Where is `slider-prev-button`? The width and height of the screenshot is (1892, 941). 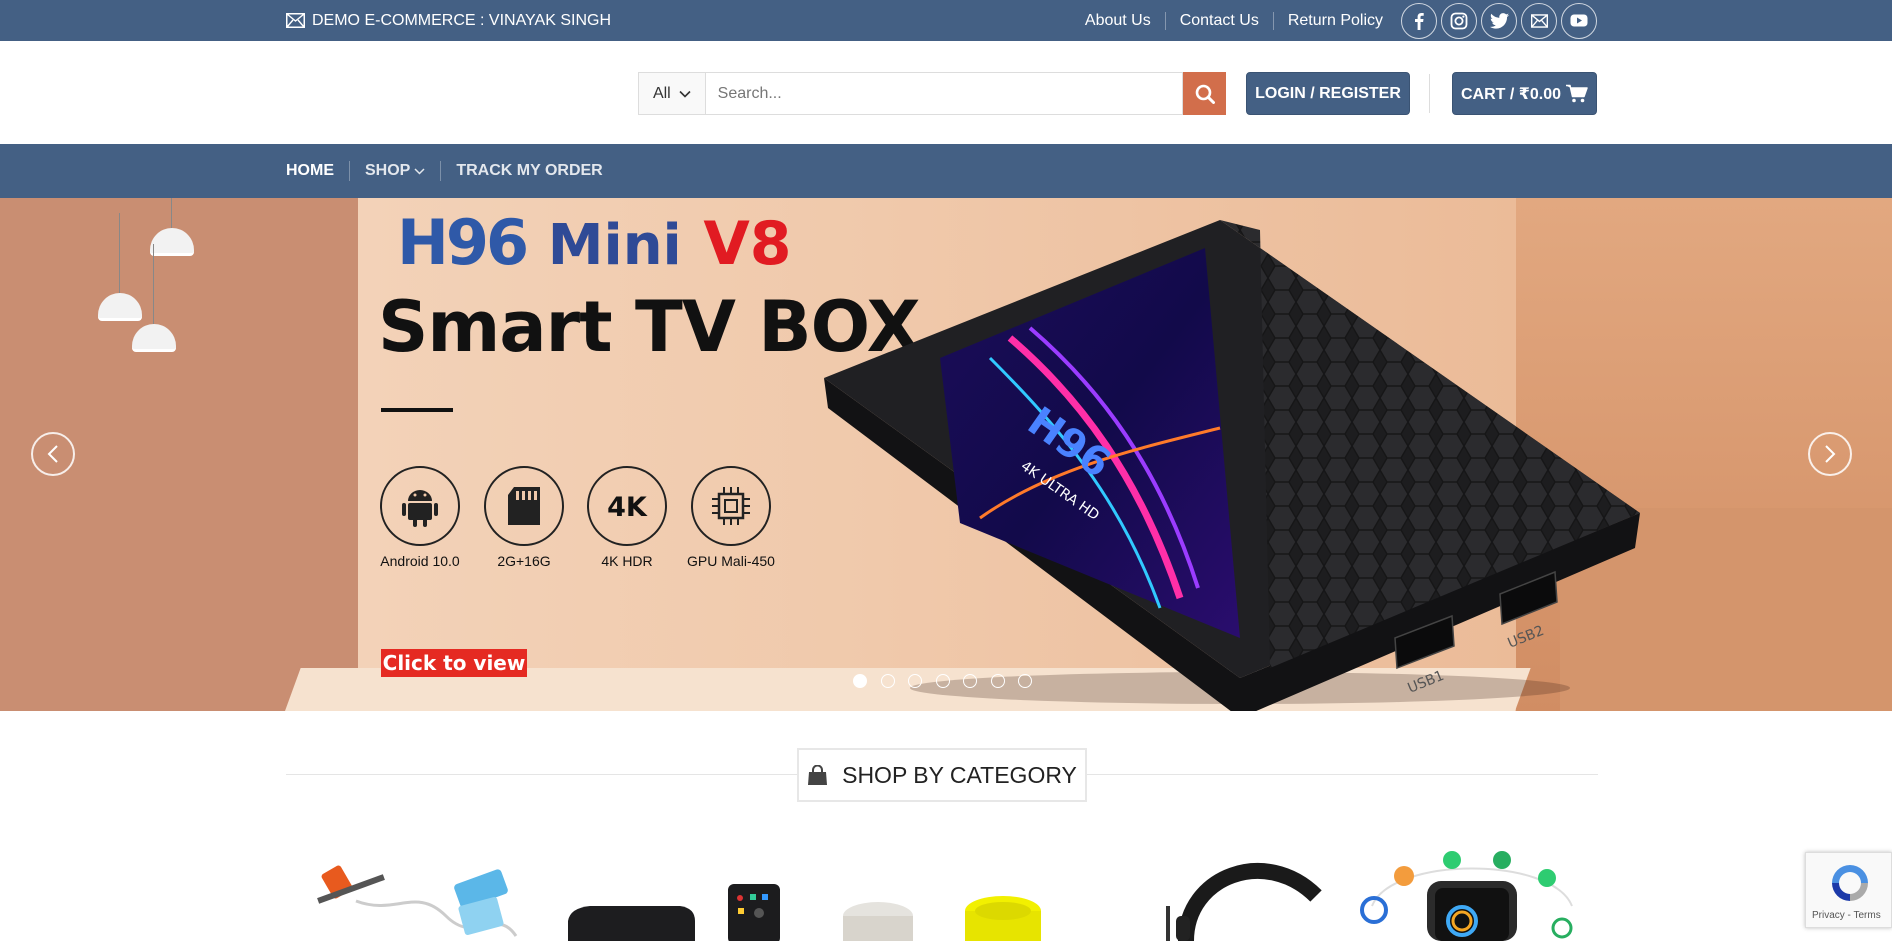 slider-prev-button is located at coordinates (53, 454).